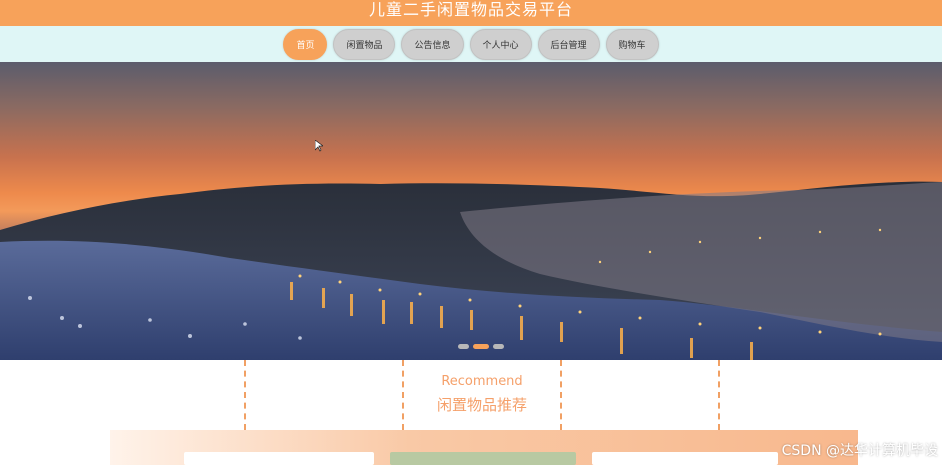 Image resolution: width=942 pixels, height=465 pixels. Describe the element at coordinates (568, 44) in the screenshot. I see `nav-item-admin: 后台管理` at that location.